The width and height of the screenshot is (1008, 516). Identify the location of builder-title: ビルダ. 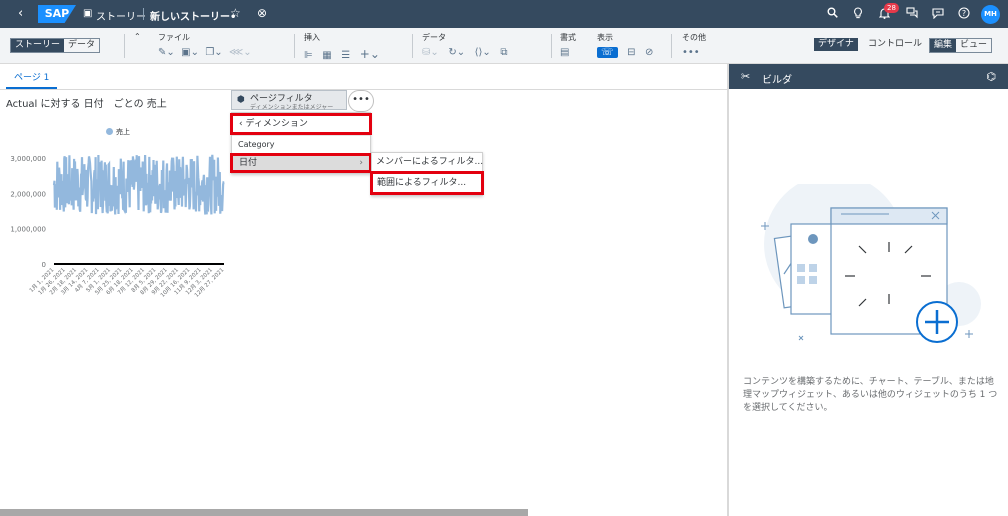
(777, 80).